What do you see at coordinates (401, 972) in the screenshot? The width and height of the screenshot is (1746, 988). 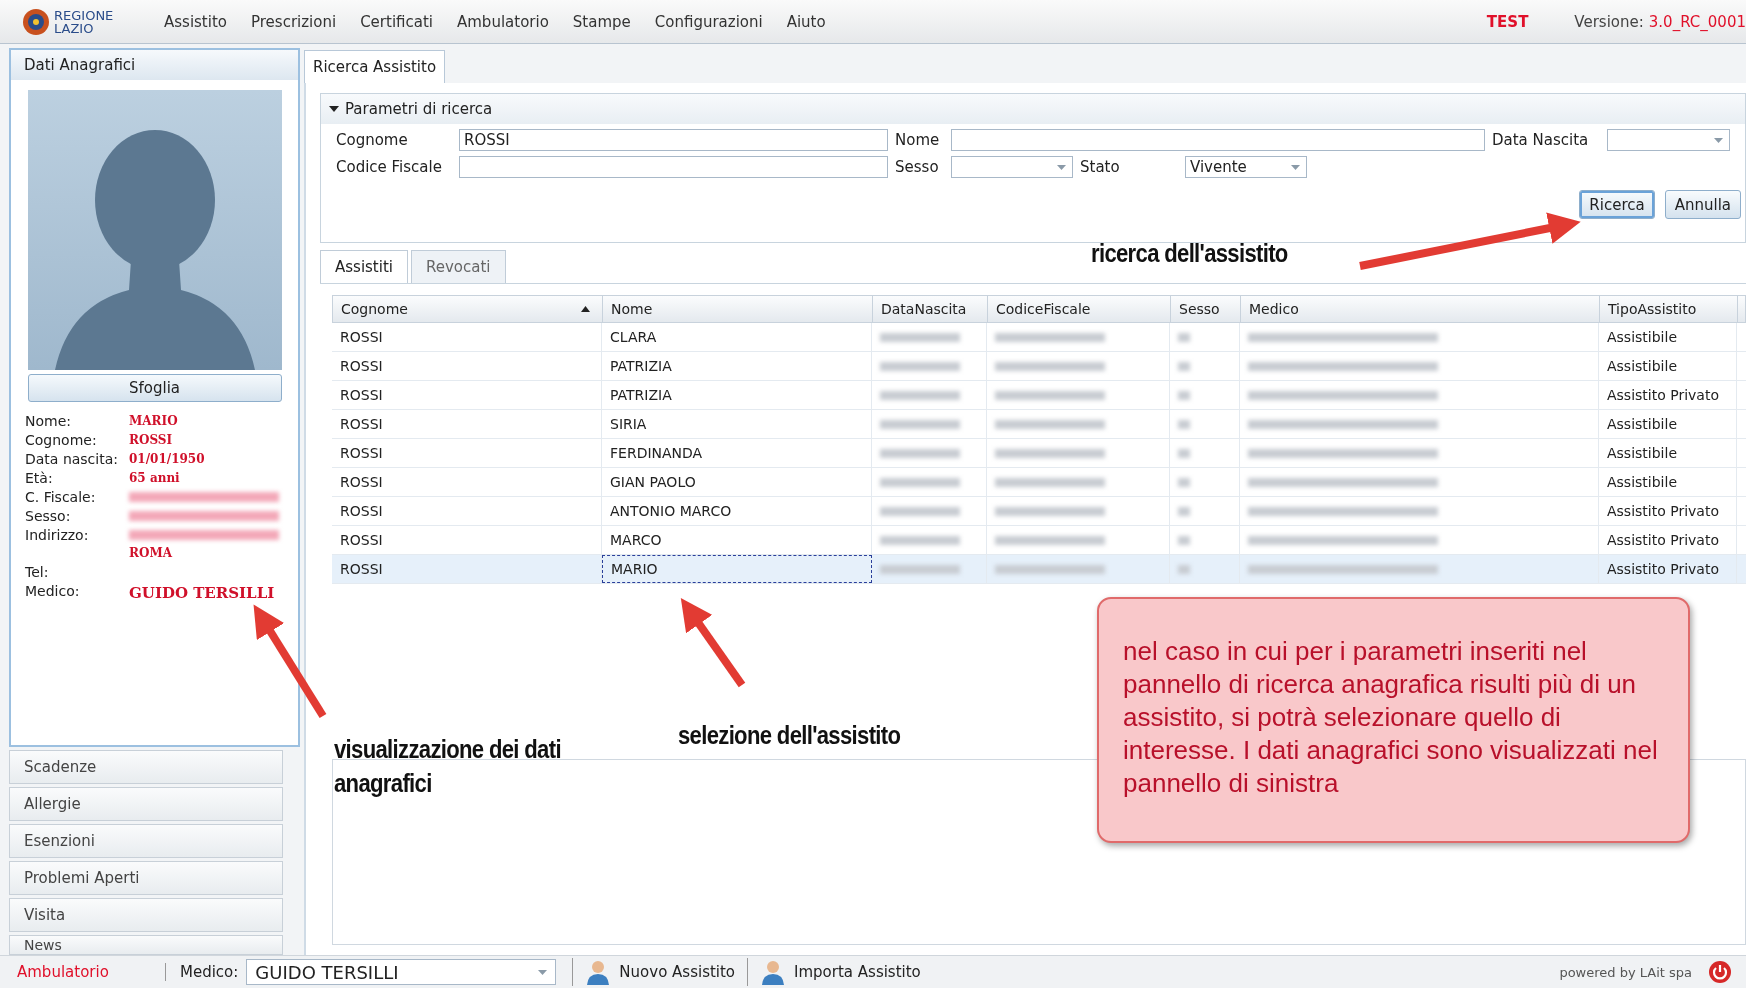 I see `doctor-dropdown: GUIDO TERSILLI` at bounding box center [401, 972].